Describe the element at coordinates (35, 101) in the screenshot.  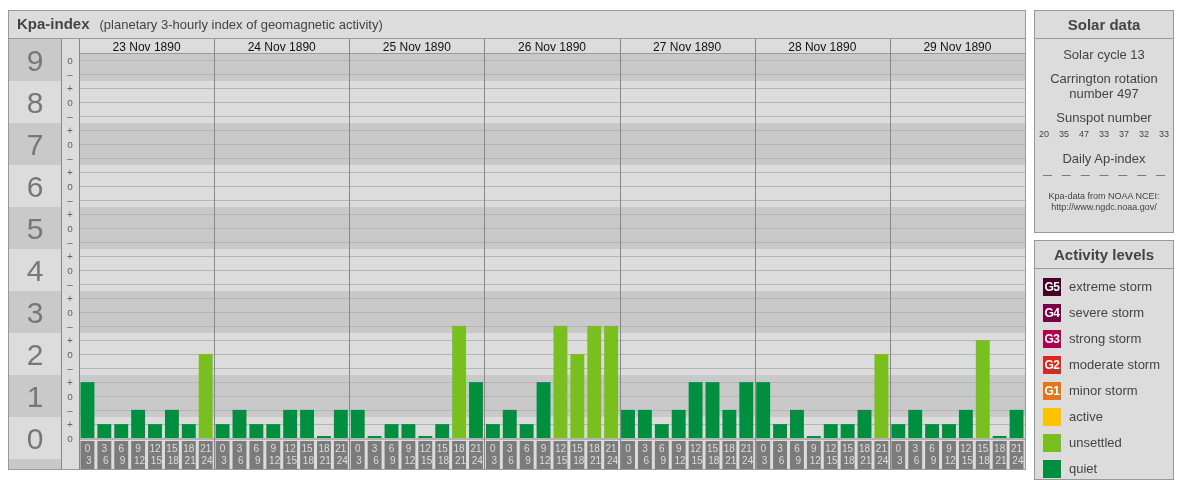
I see `axis-label: 8` at that location.